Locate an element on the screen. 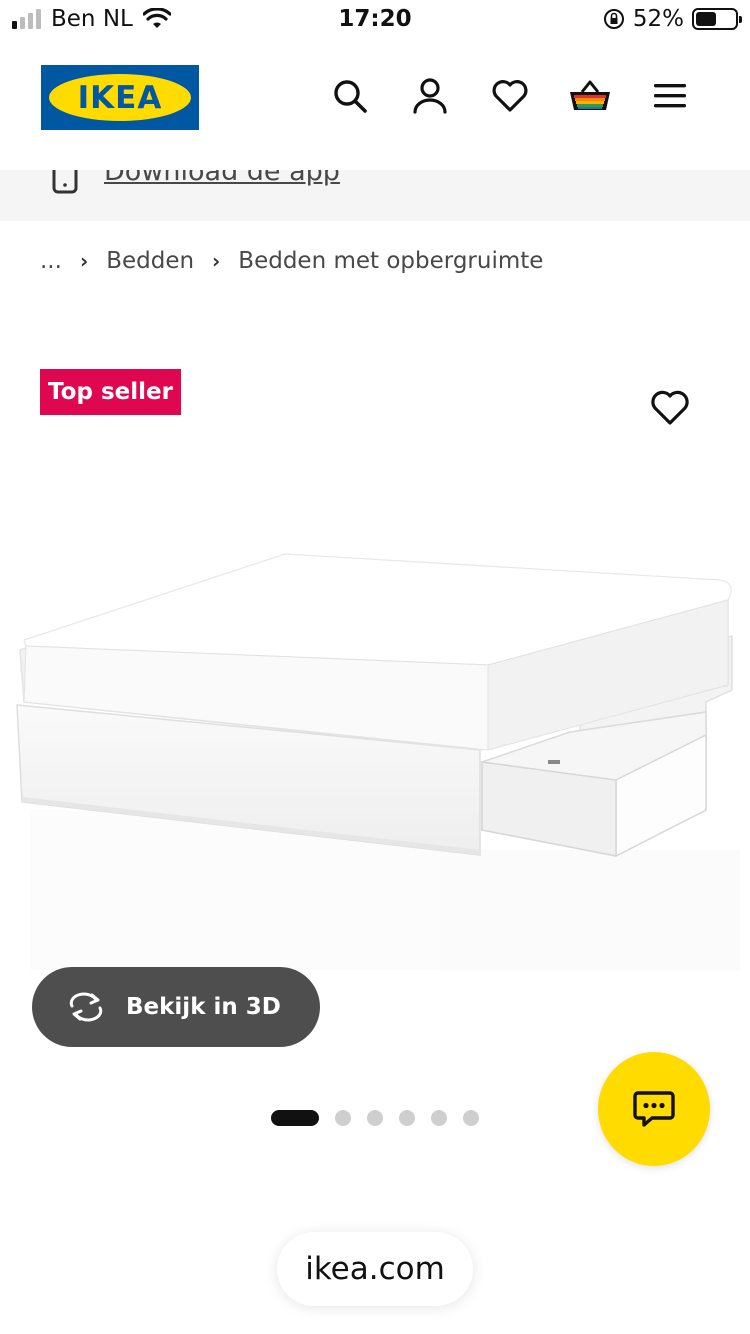 The image size is (750, 1334). breadcrumb: ... › Bedden › Bedden met opbergruimte is located at coordinates (291, 261).